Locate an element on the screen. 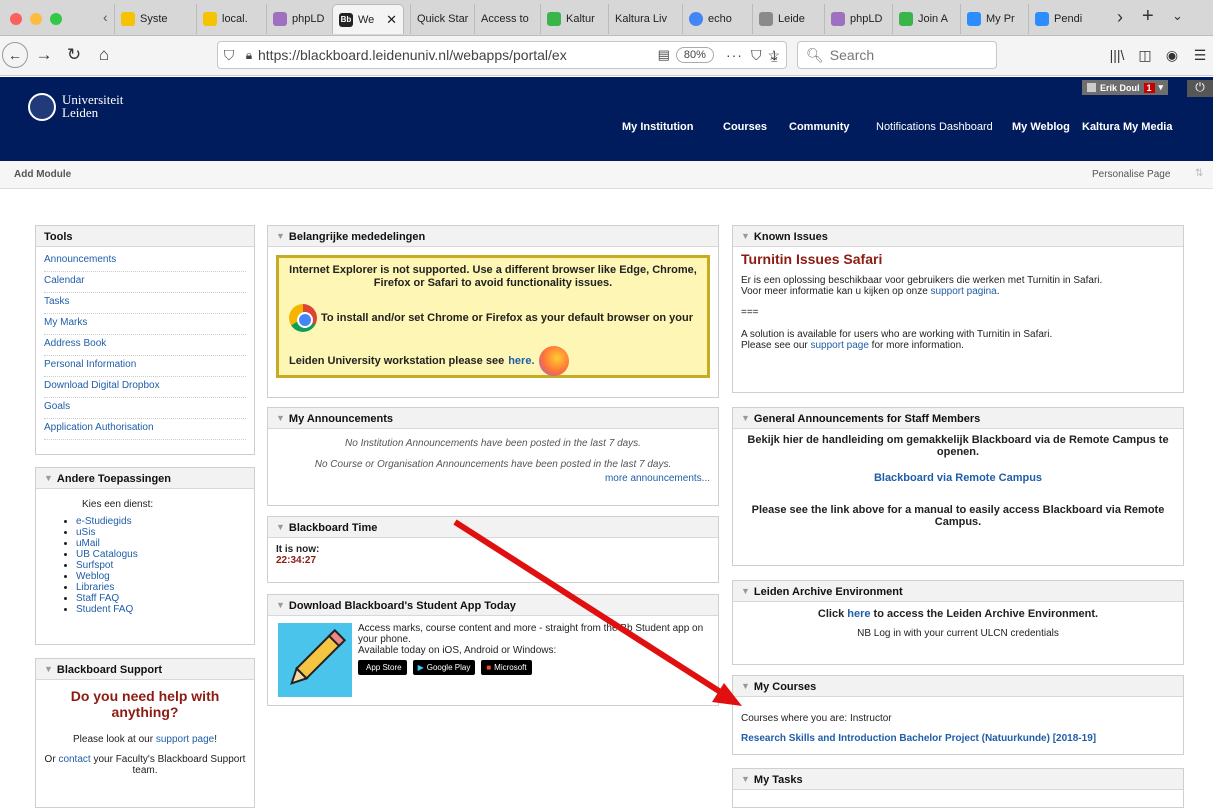  account-icon: ◉ is located at coordinates (1172, 55).